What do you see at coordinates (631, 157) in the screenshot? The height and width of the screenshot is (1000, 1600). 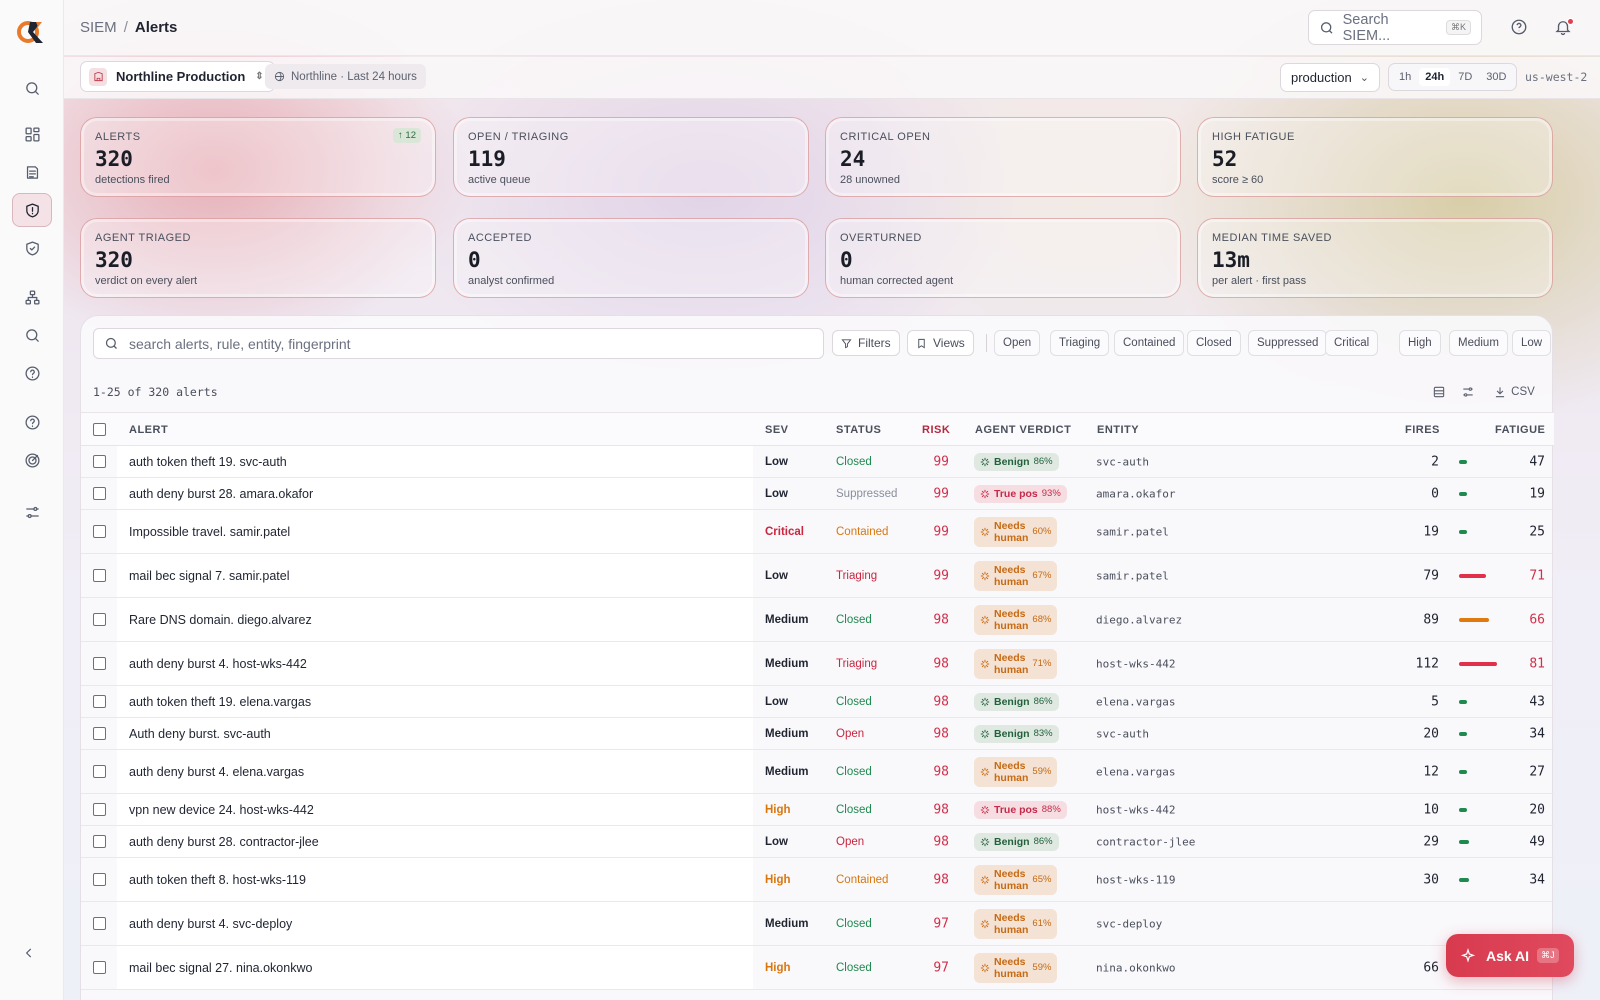 I see `metric-card: OPEN / TRIAGING 119 active queue` at bounding box center [631, 157].